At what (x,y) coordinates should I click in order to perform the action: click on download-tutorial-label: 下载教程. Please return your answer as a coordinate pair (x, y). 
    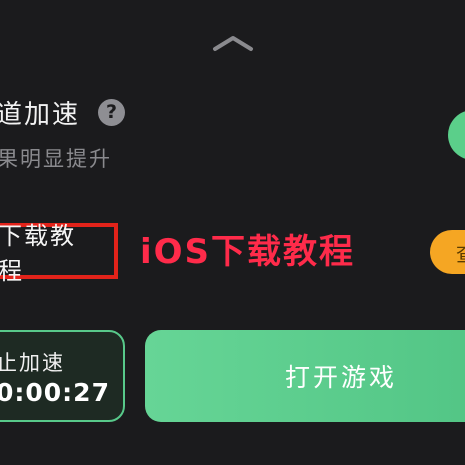
    Looking at the image, I should click on (38, 253).